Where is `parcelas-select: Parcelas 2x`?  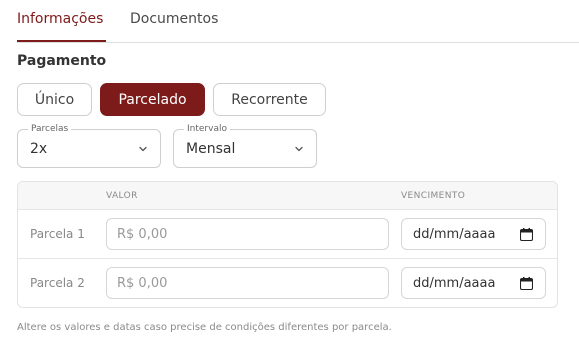 parcelas-select: Parcelas 2x is located at coordinates (89, 145).